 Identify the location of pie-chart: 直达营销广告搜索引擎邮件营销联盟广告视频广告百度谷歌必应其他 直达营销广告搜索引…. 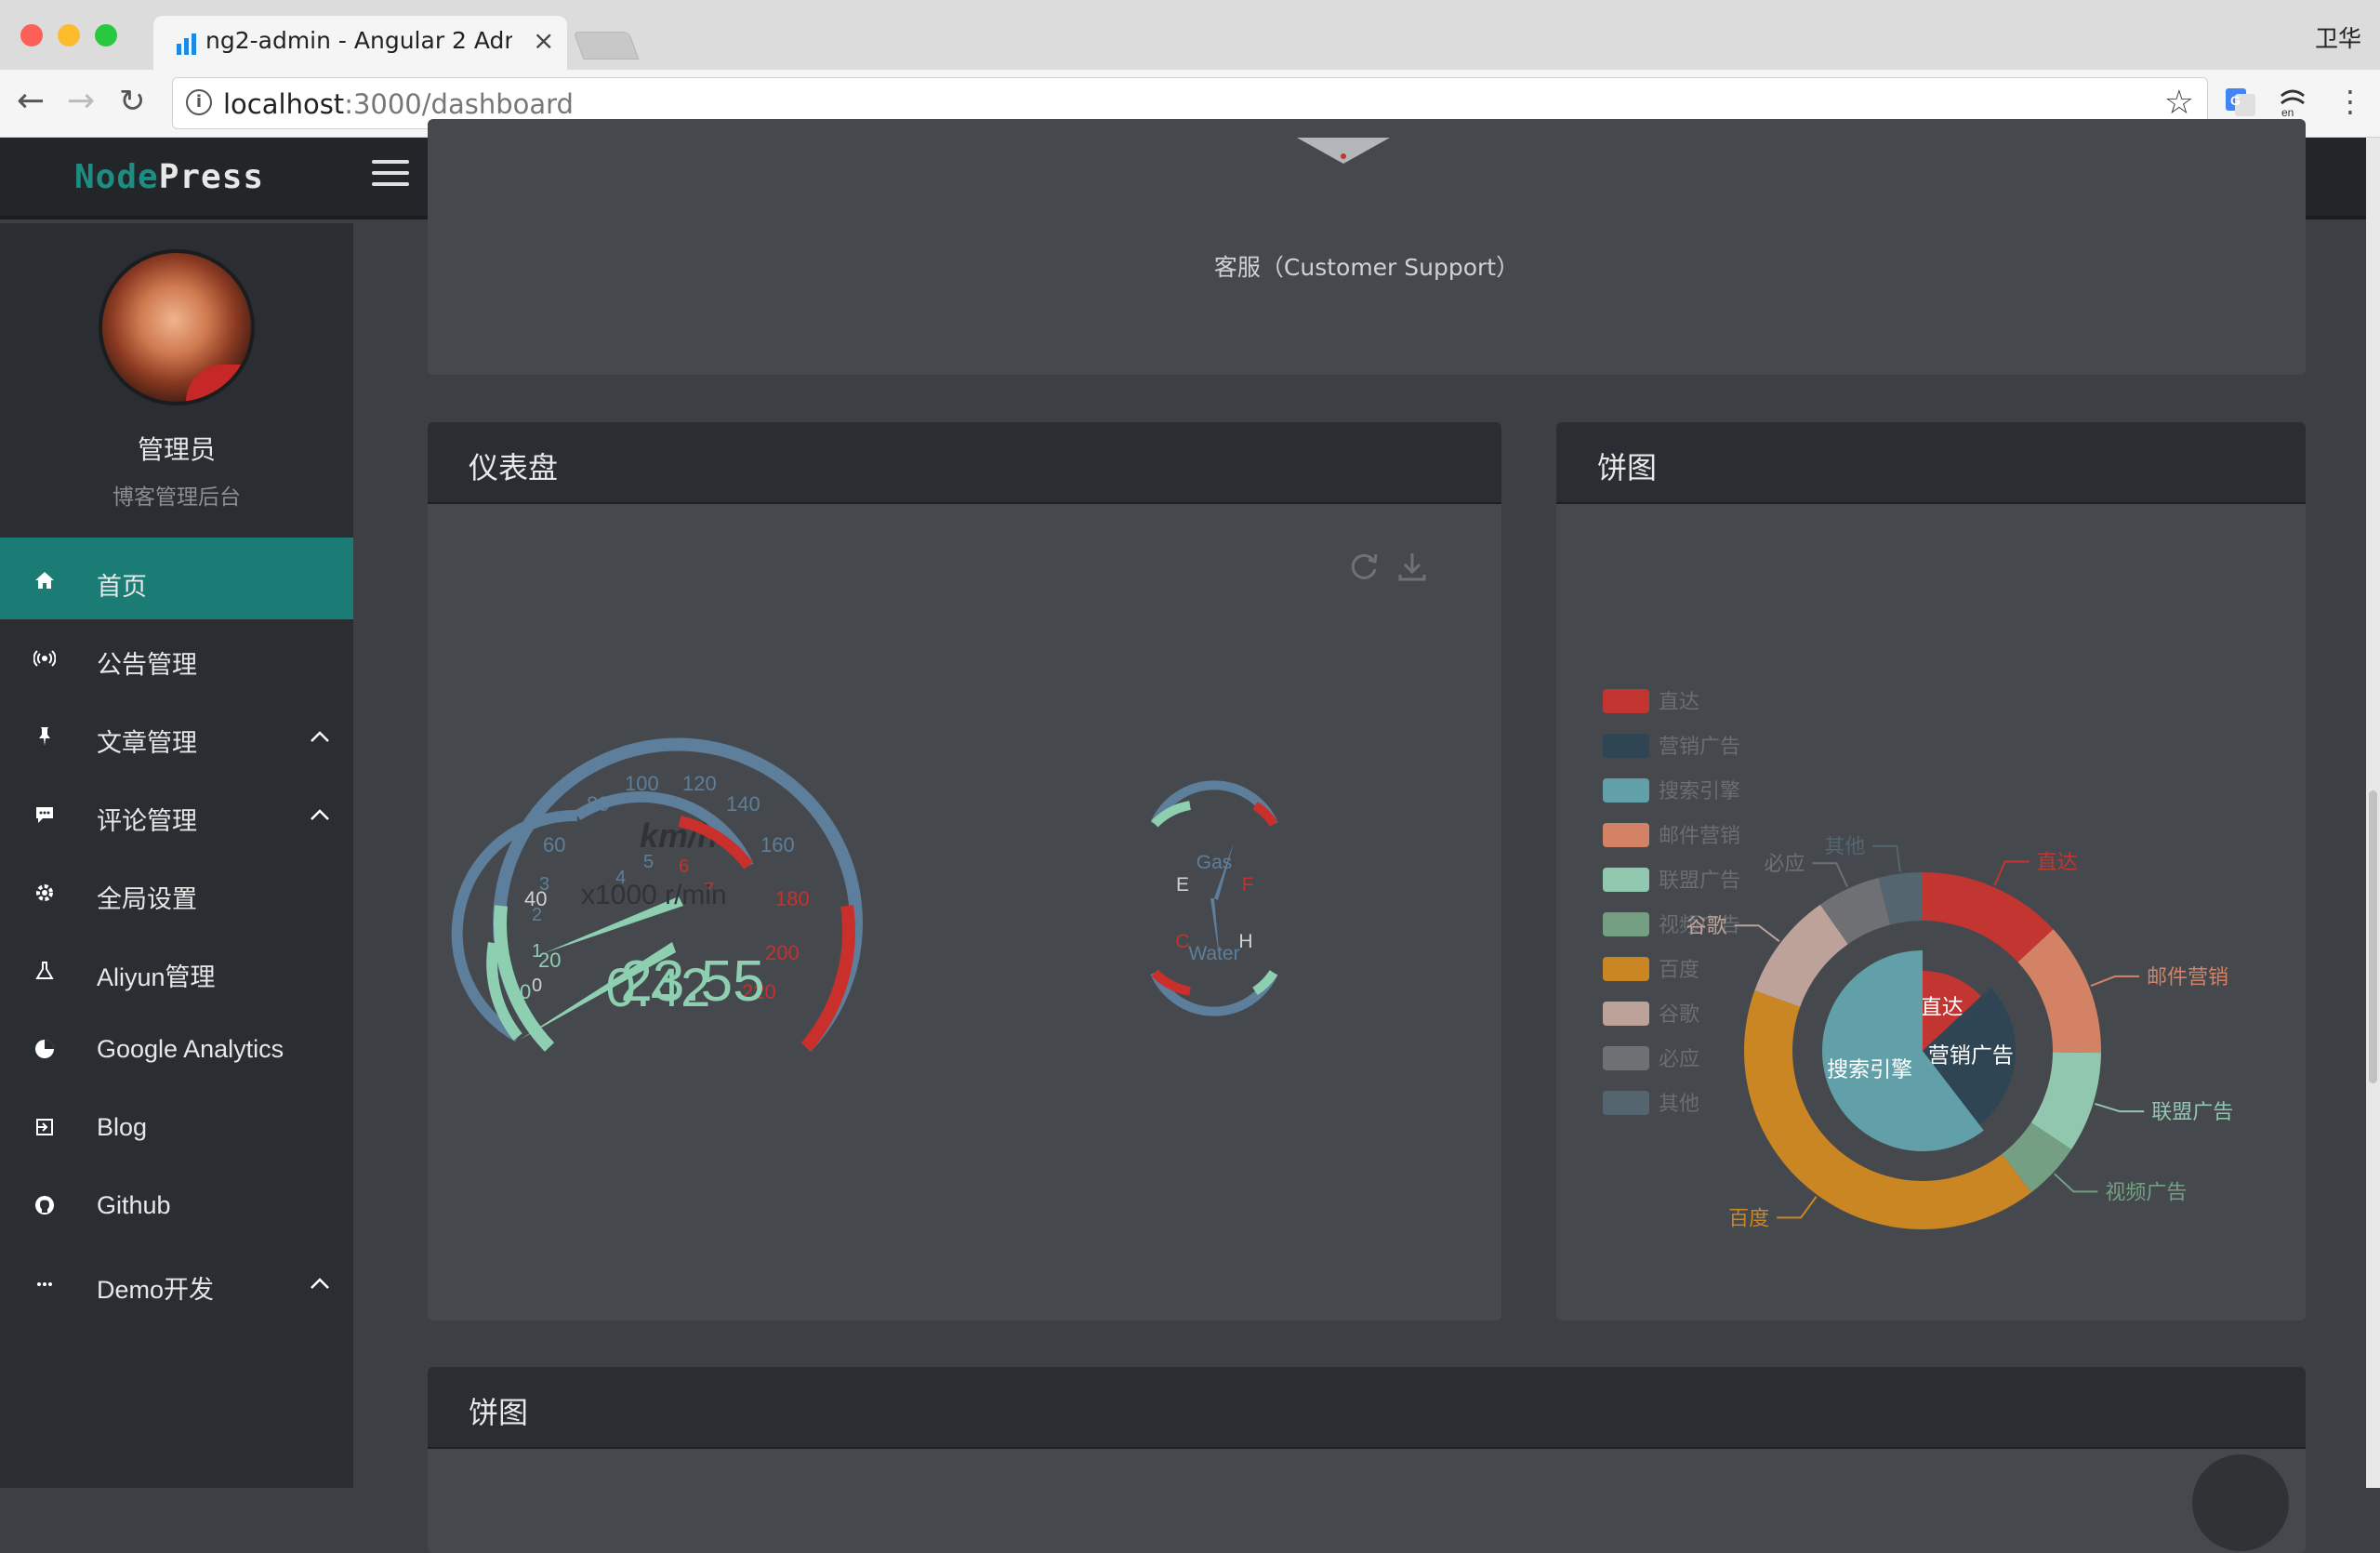
(1918, 959).